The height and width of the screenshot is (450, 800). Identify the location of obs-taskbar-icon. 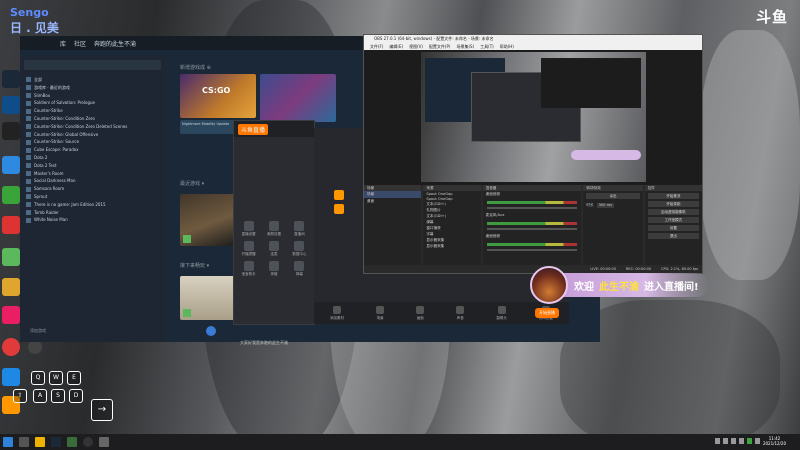
(88, 442).